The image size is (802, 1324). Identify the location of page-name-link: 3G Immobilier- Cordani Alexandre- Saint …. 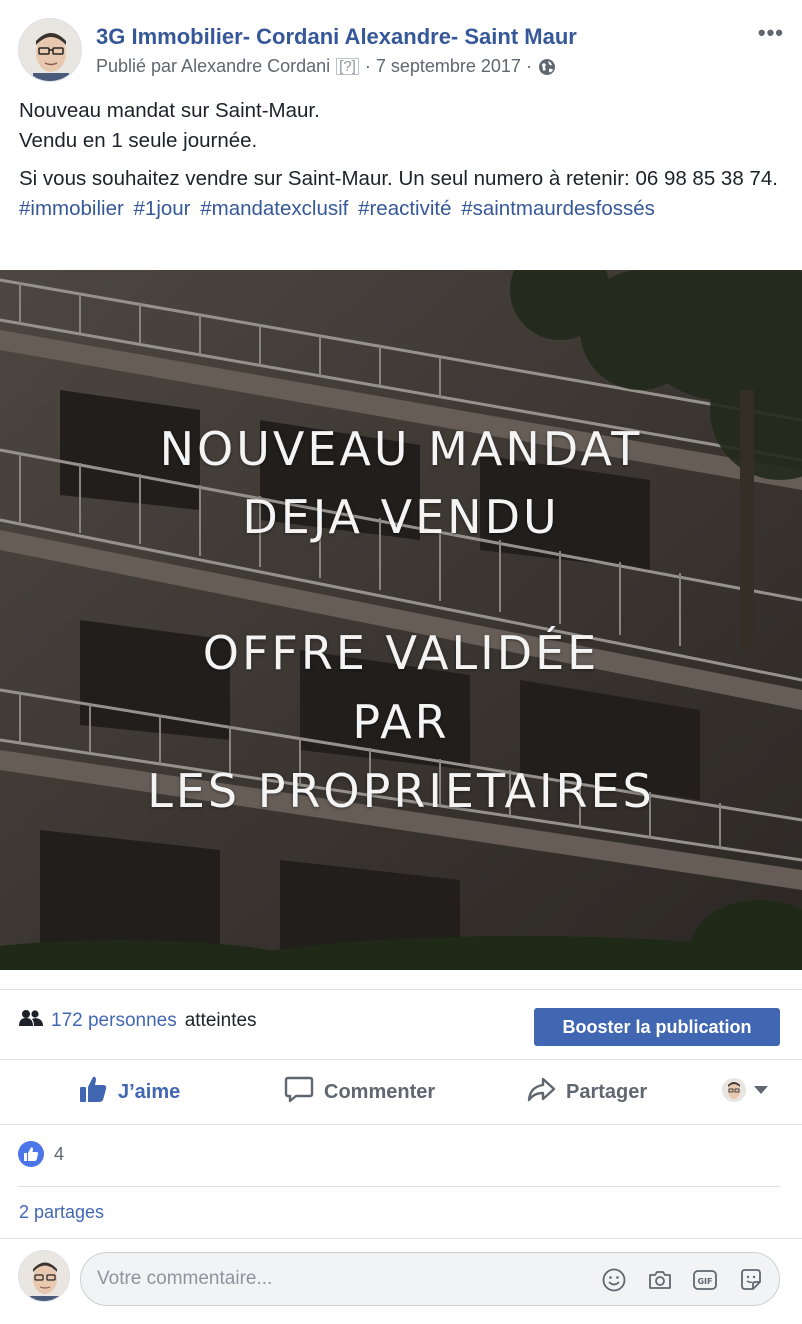
(336, 37).